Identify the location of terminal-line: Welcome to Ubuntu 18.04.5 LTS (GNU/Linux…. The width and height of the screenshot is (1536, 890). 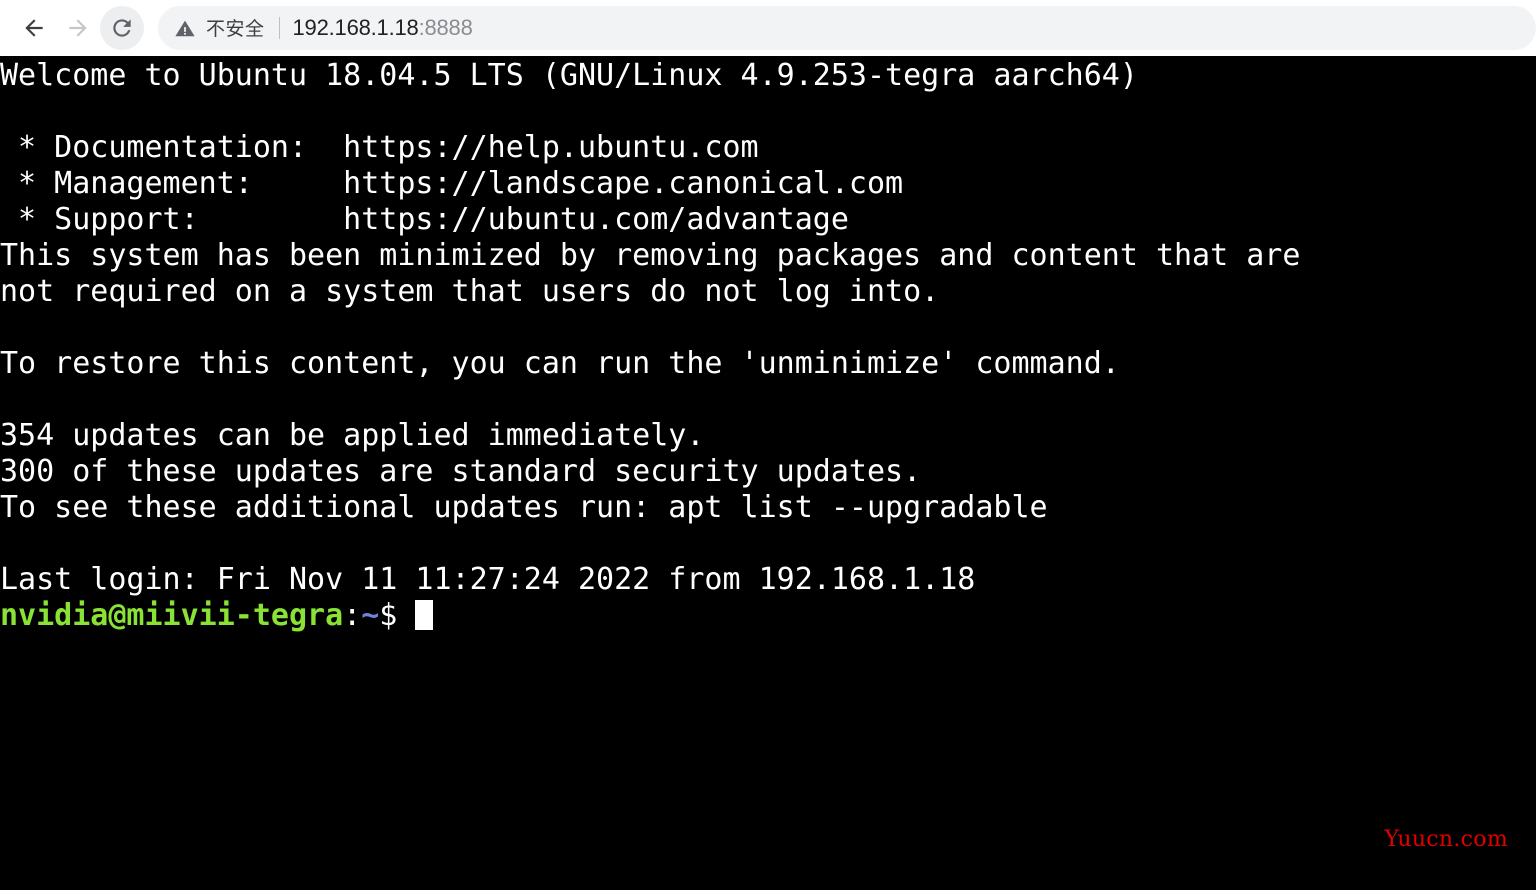
(569, 75).